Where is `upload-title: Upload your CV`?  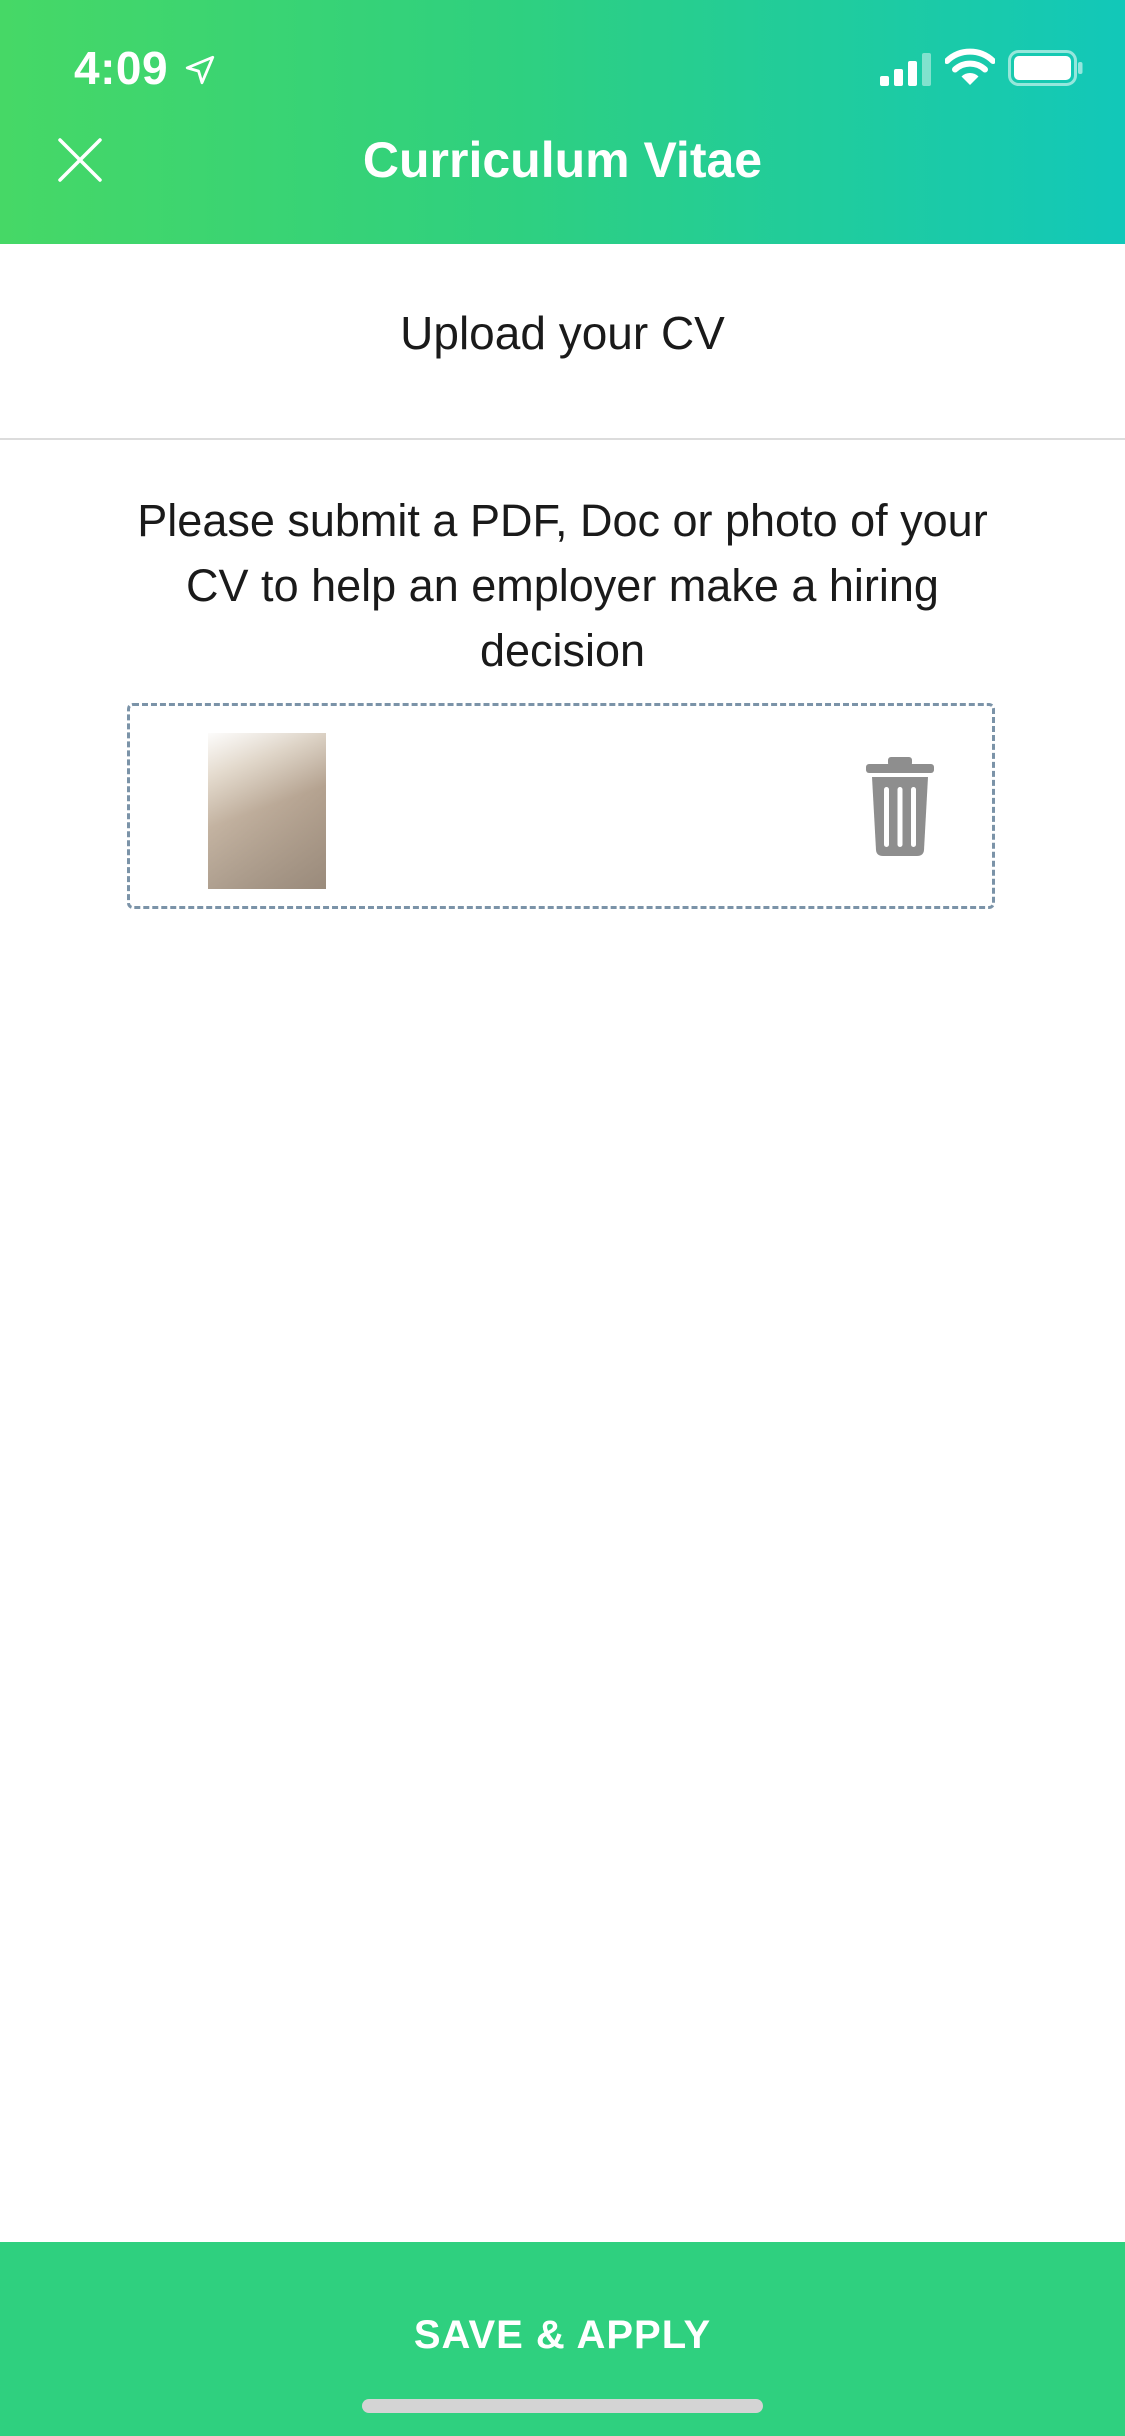 upload-title: Upload your CV is located at coordinates (562, 333).